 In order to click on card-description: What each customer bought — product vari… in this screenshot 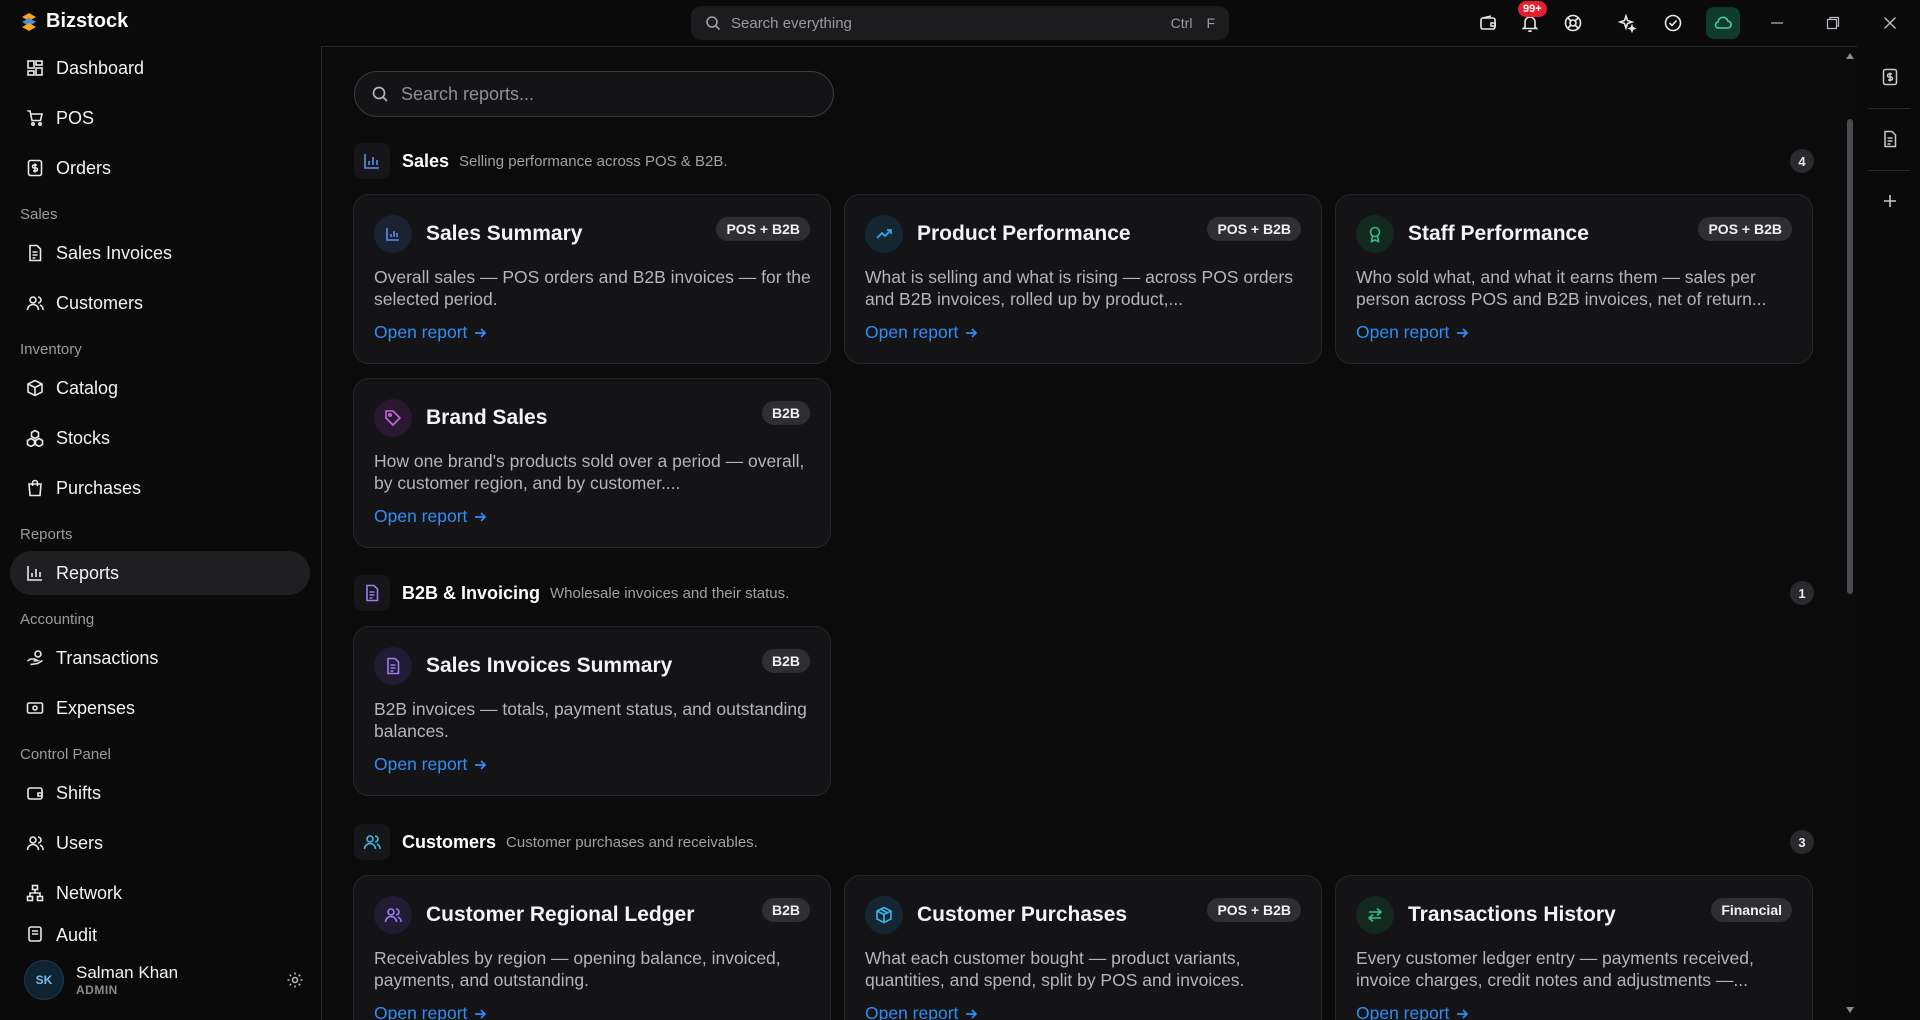, I will do `click(1055, 969)`.